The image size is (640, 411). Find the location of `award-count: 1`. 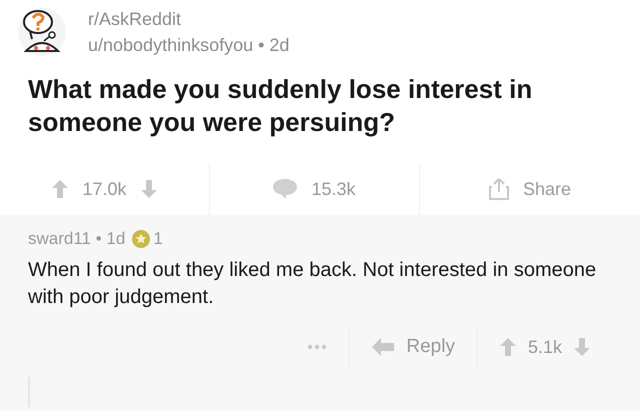

award-count: 1 is located at coordinates (158, 239).